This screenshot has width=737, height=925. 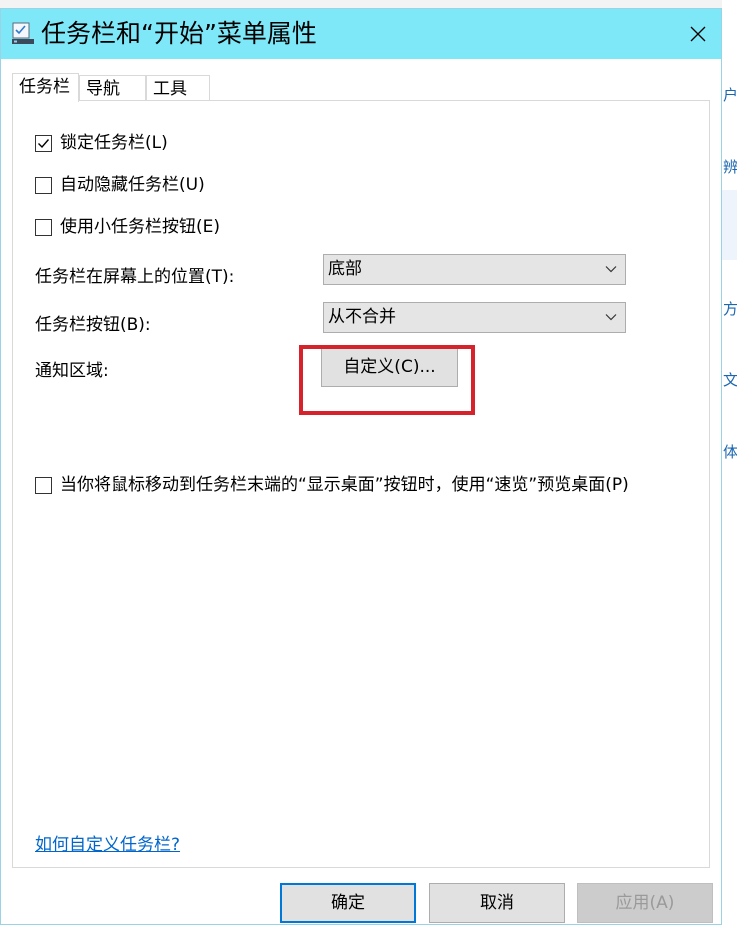 I want to click on buttons-label: 任务栏按钮(B):, so click(x=93, y=325).